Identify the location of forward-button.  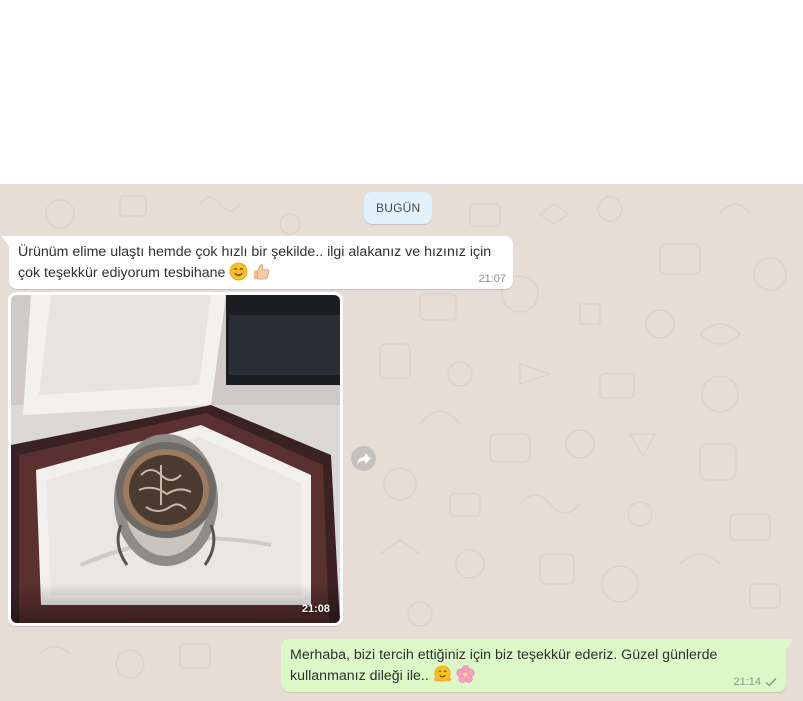
(363, 458).